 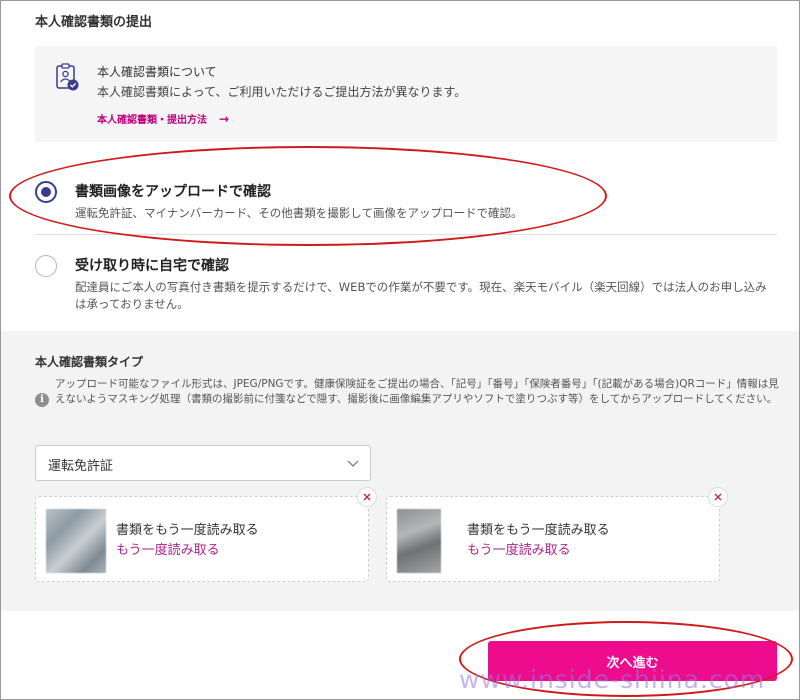 I want to click on page-title: 本人確認書類の提出, so click(x=94, y=22).